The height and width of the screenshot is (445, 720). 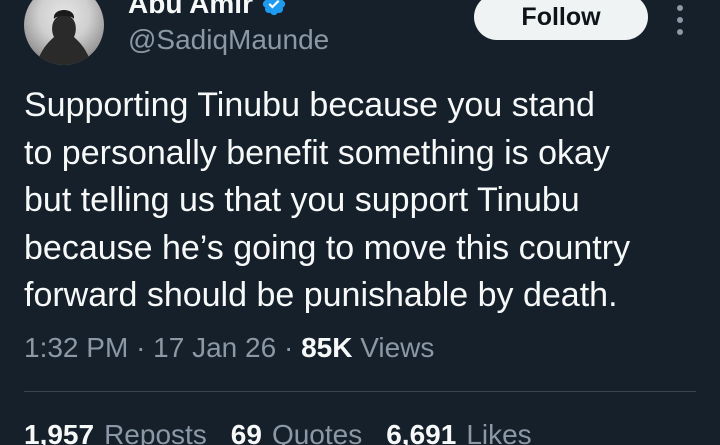 What do you see at coordinates (317, 432) in the screenshot?
I see `quotes-label: Quotes` at bounding box center [317, 432].